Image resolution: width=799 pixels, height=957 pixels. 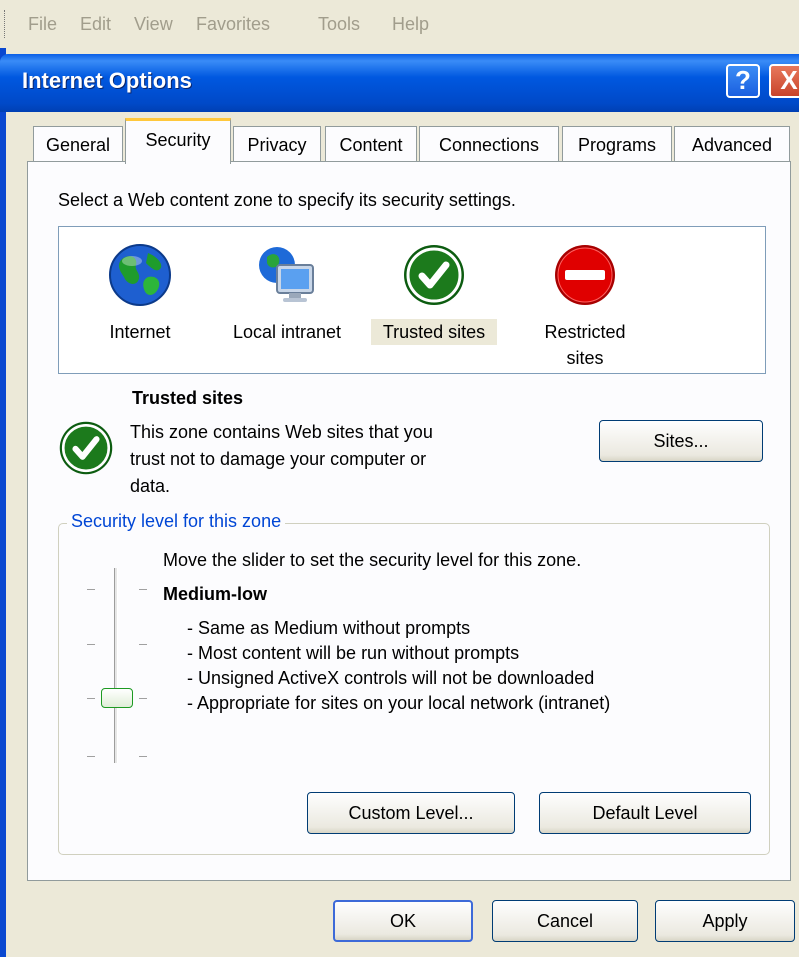 I want to click on zone-label-internet: Internet, so click(x=140, y=332).